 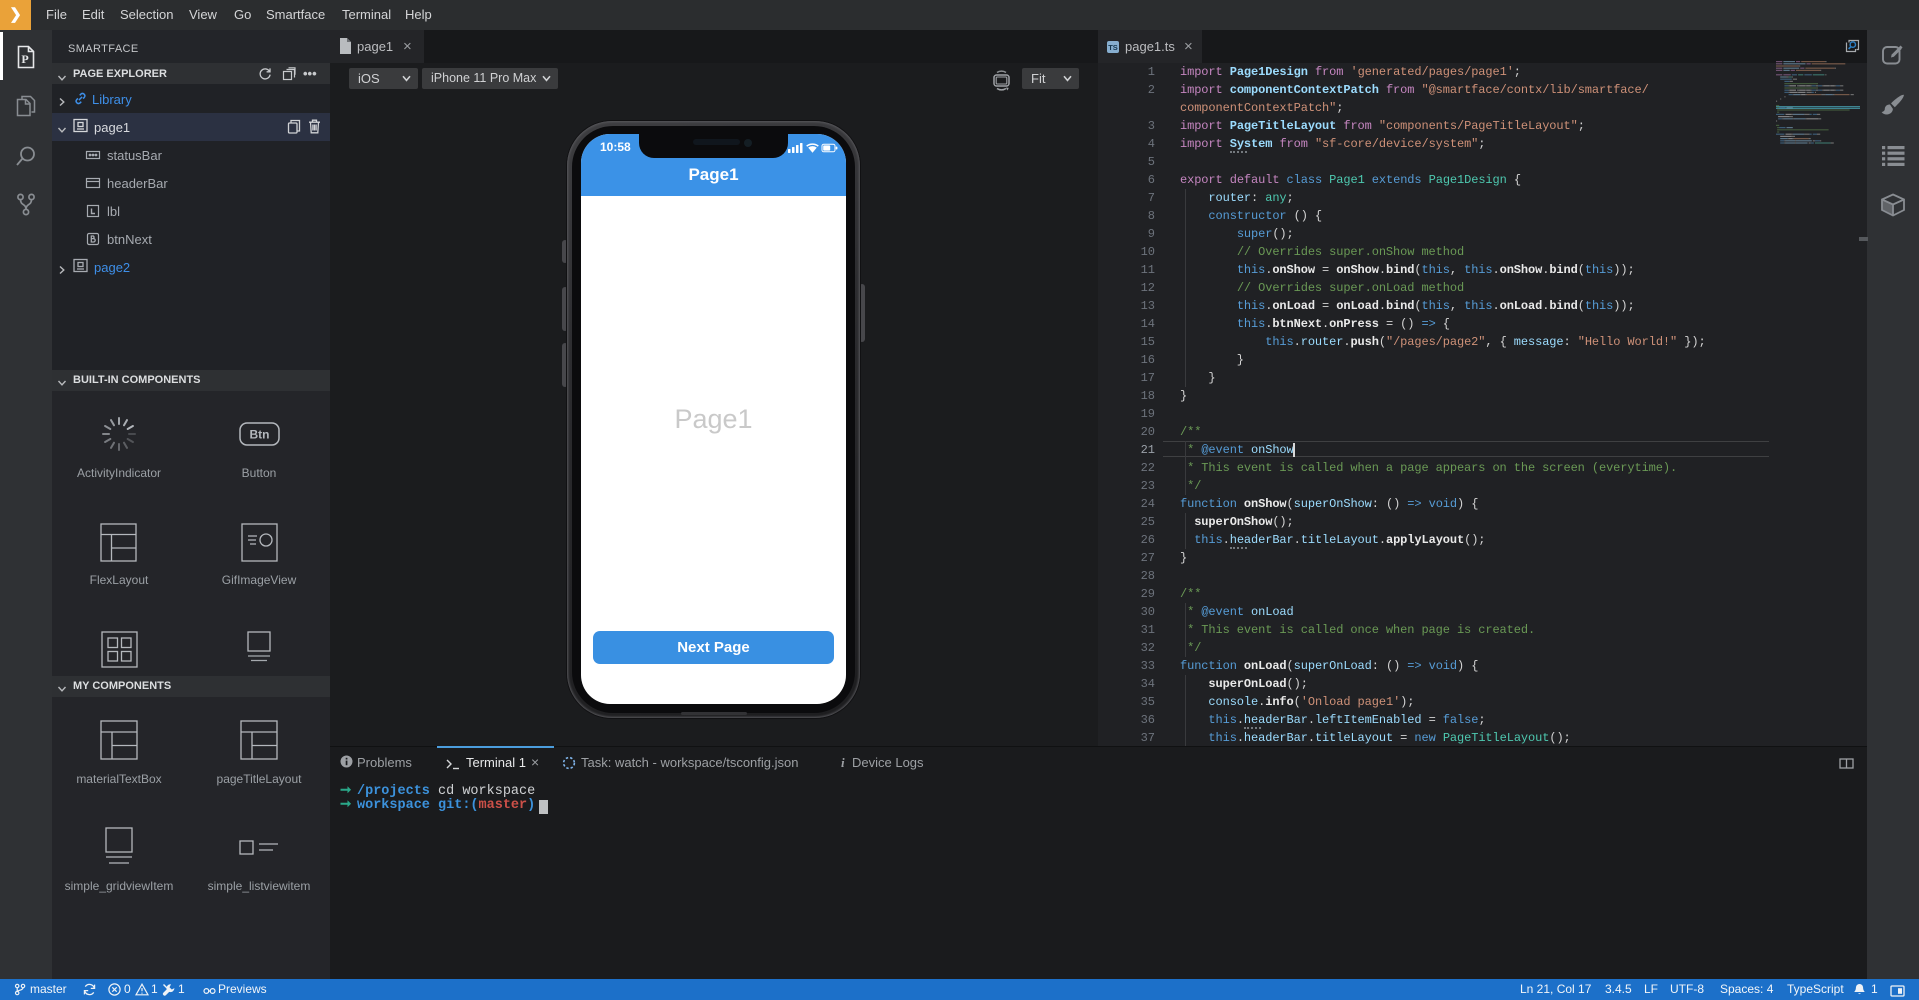 What do you see at coordinates (260, 435) in the screenshot?
I see `svg-text: Btn` at bounding box center [260, 435].